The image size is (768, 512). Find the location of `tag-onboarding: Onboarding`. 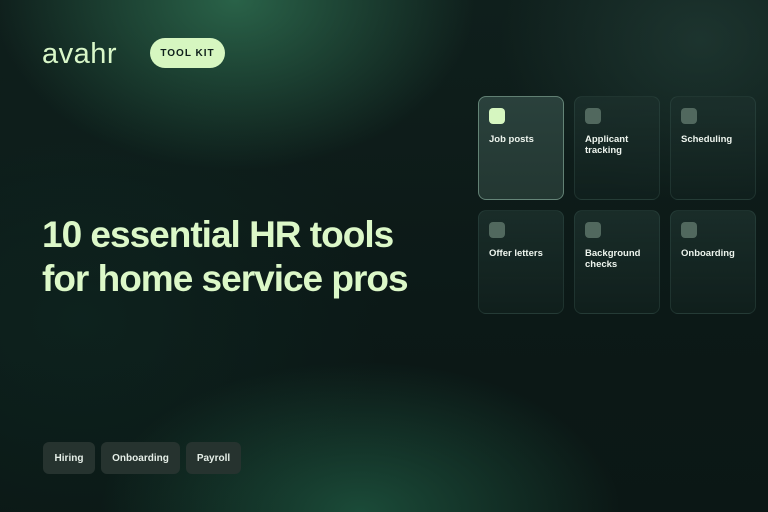

tag-onboarding: Onboarding is located at coordinates (140, 458).